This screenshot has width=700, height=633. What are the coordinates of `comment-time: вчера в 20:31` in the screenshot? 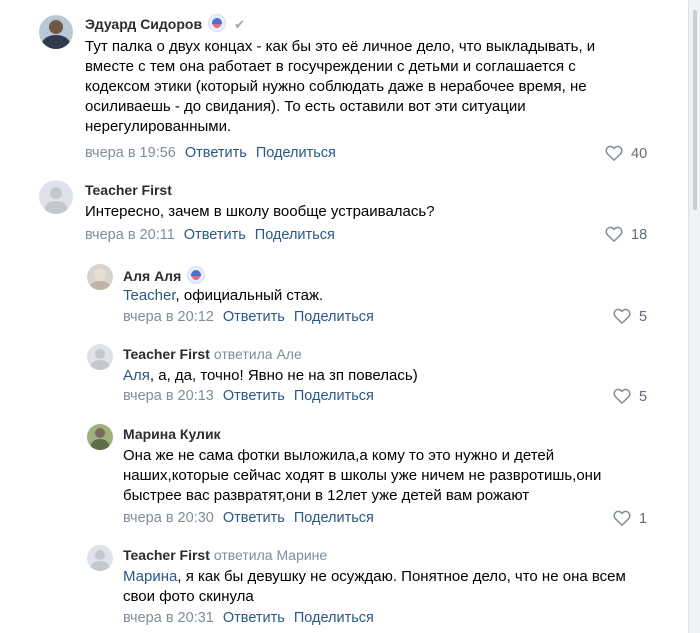 It's located at (168, 618).